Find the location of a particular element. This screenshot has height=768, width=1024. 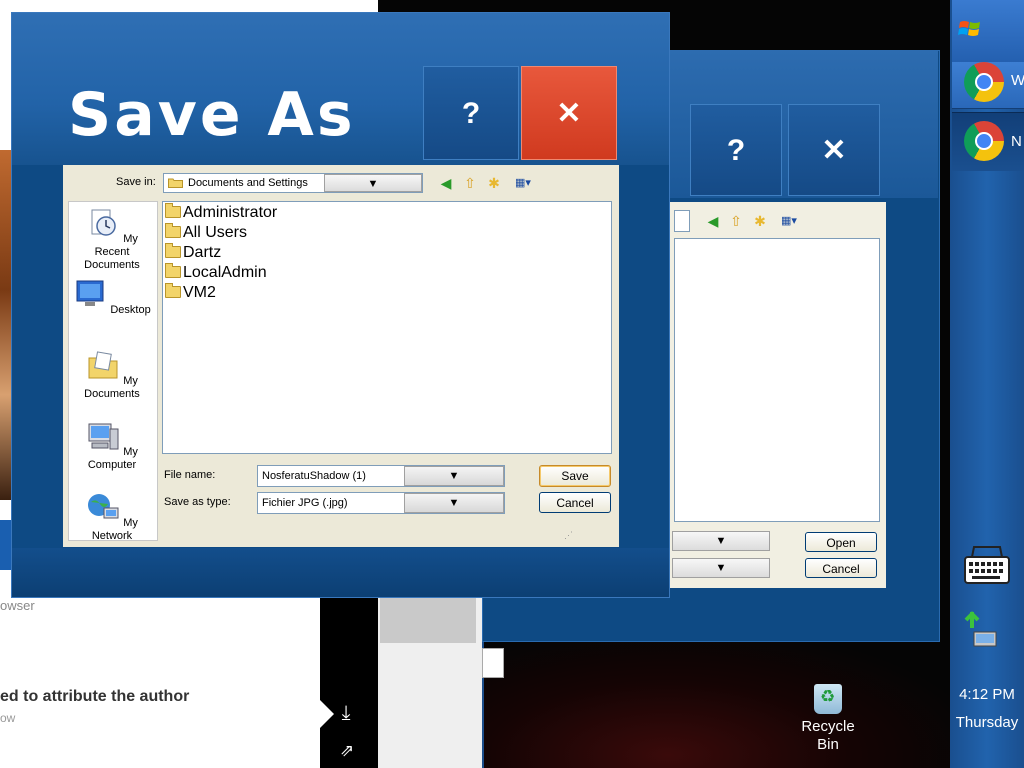

open-dialog-help-button: ? is located at coordinates (736, 150).